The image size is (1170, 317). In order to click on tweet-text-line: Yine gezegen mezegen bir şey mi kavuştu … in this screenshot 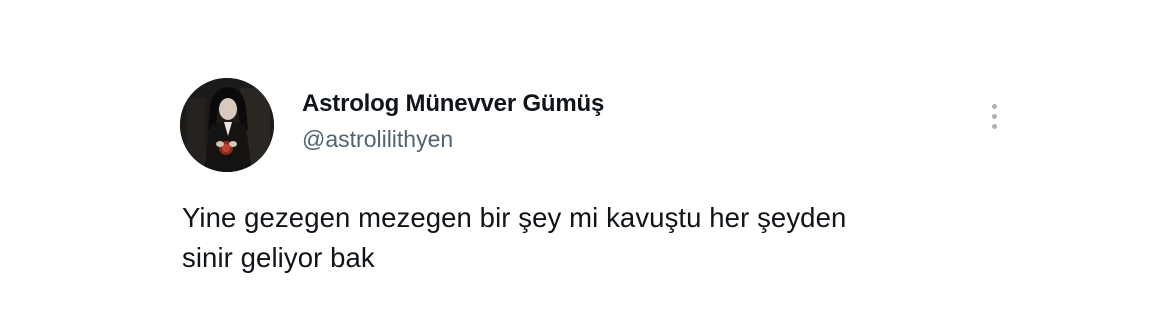, I will do `click(514, 217)`.